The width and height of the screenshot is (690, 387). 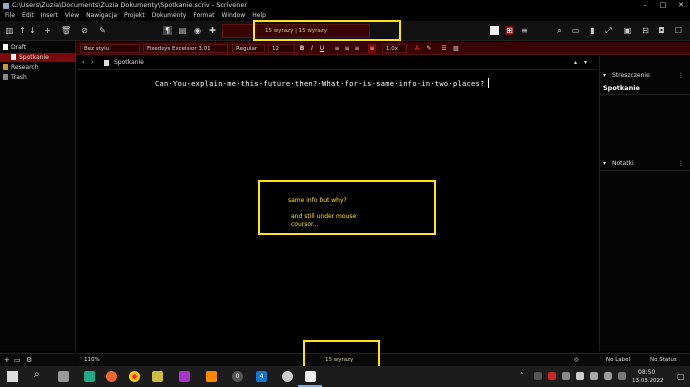 I want to click on network-icon, so click(x=580, y=376).